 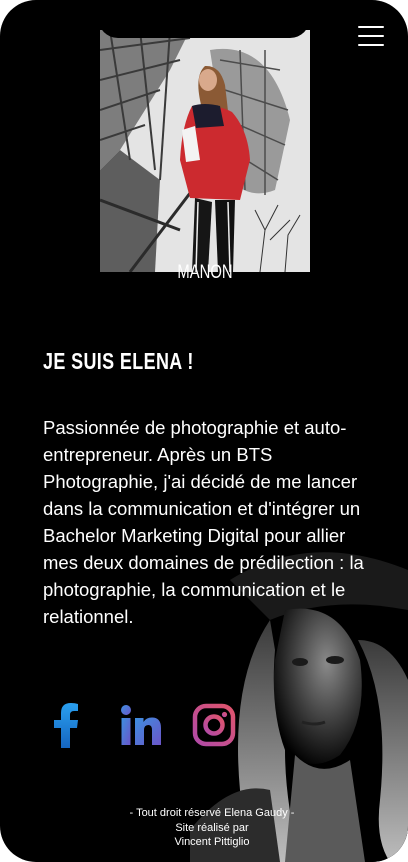 I want to click on footer-author: Vincent Pittiglio, so click(x=212, y=842).